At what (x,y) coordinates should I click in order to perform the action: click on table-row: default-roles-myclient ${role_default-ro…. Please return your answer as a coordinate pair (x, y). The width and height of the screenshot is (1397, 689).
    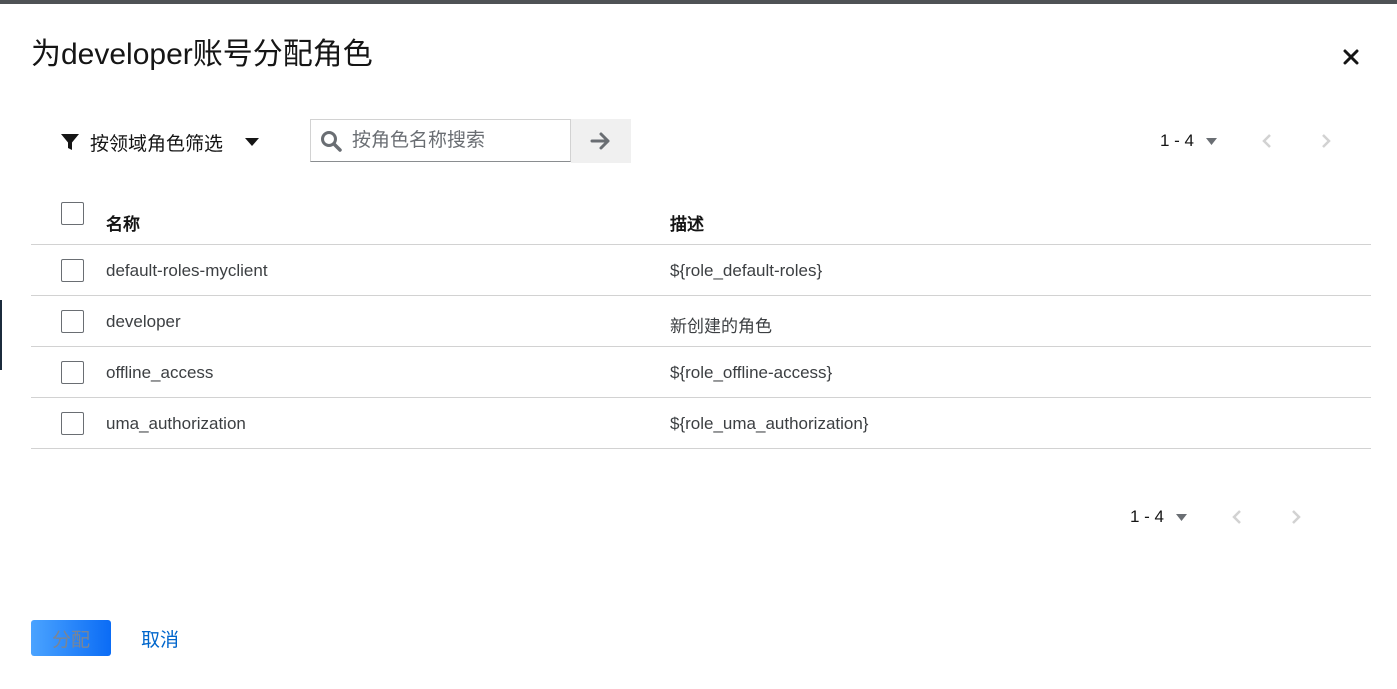
    Looking at the image, I should click on (701, 270).